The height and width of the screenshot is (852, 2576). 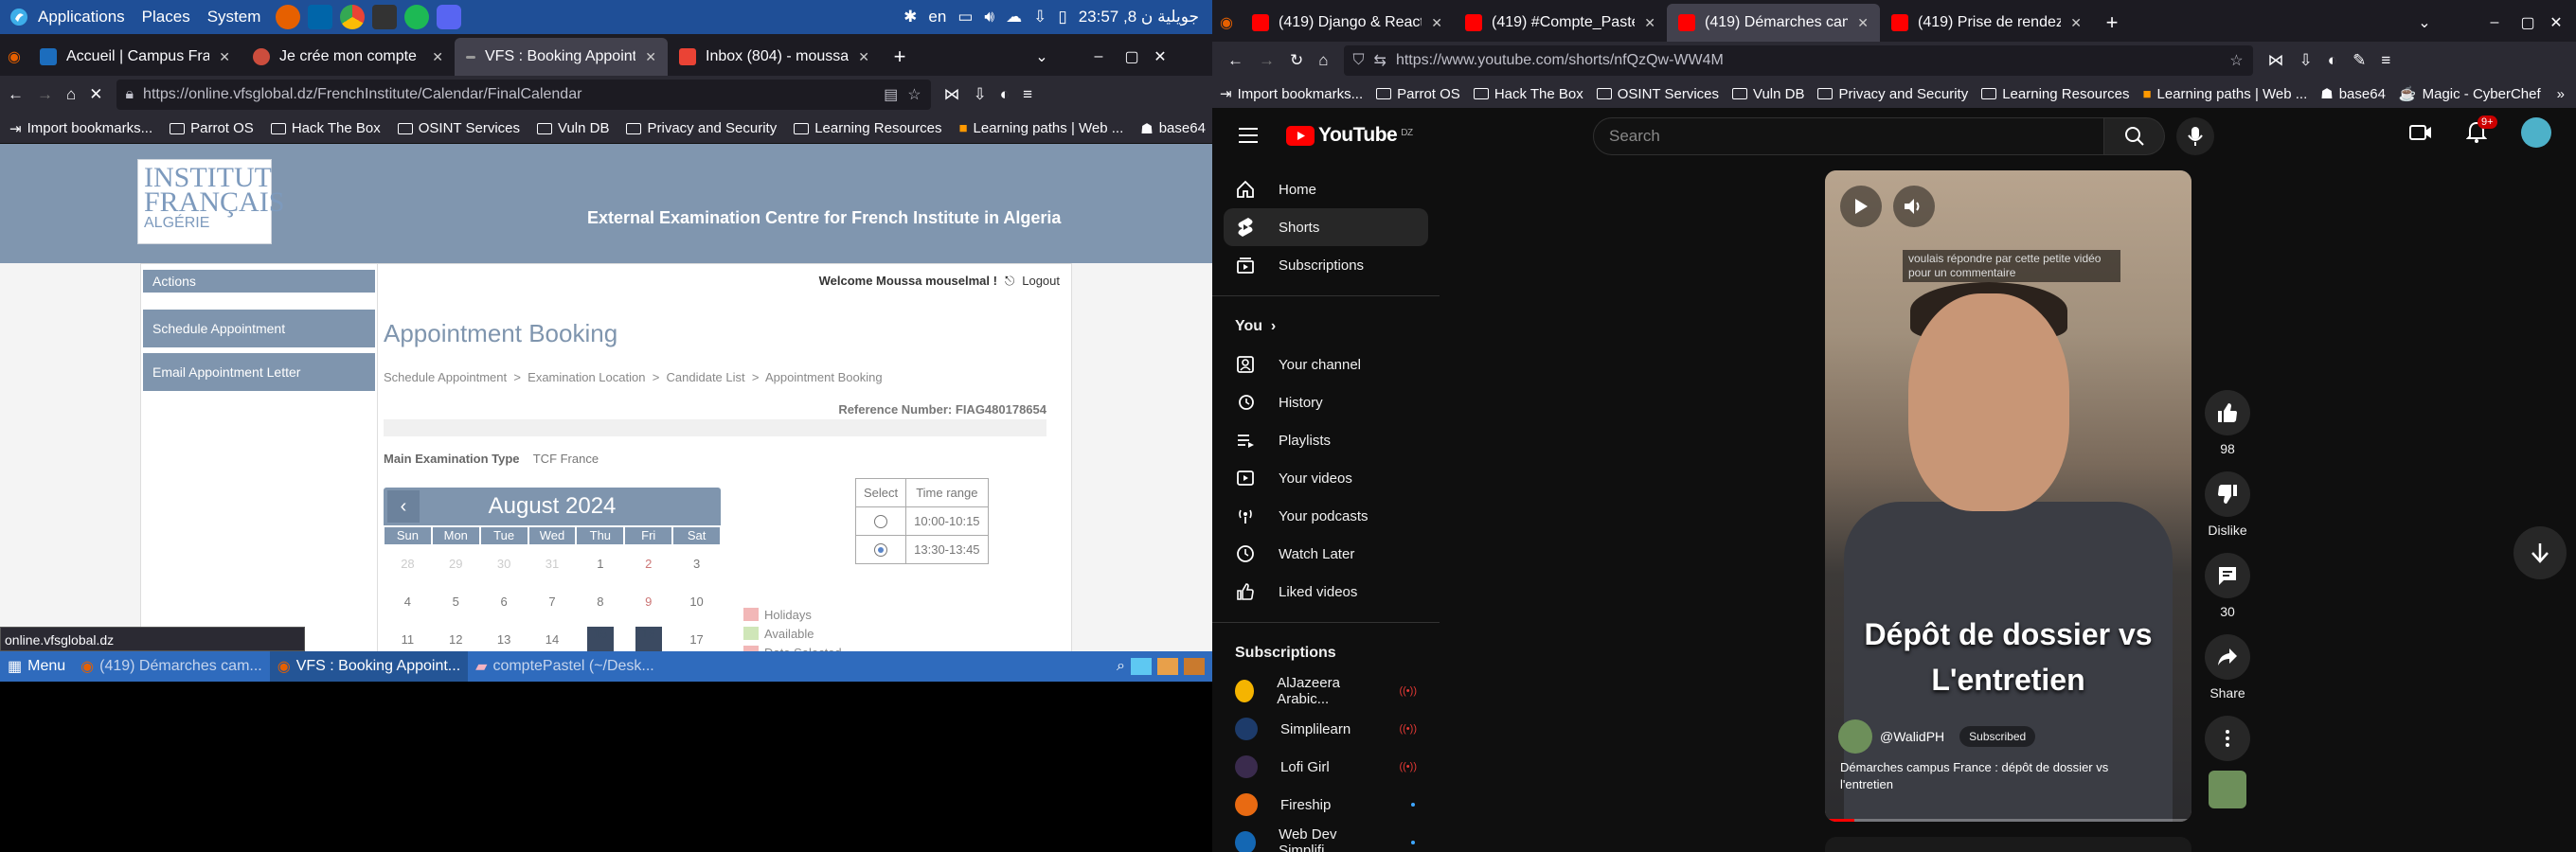 What do you see at coordinates (701, 128) in the screenshot?
I see `bookmark-privacy: Privacy and Security` at bounding box center [701, 128].